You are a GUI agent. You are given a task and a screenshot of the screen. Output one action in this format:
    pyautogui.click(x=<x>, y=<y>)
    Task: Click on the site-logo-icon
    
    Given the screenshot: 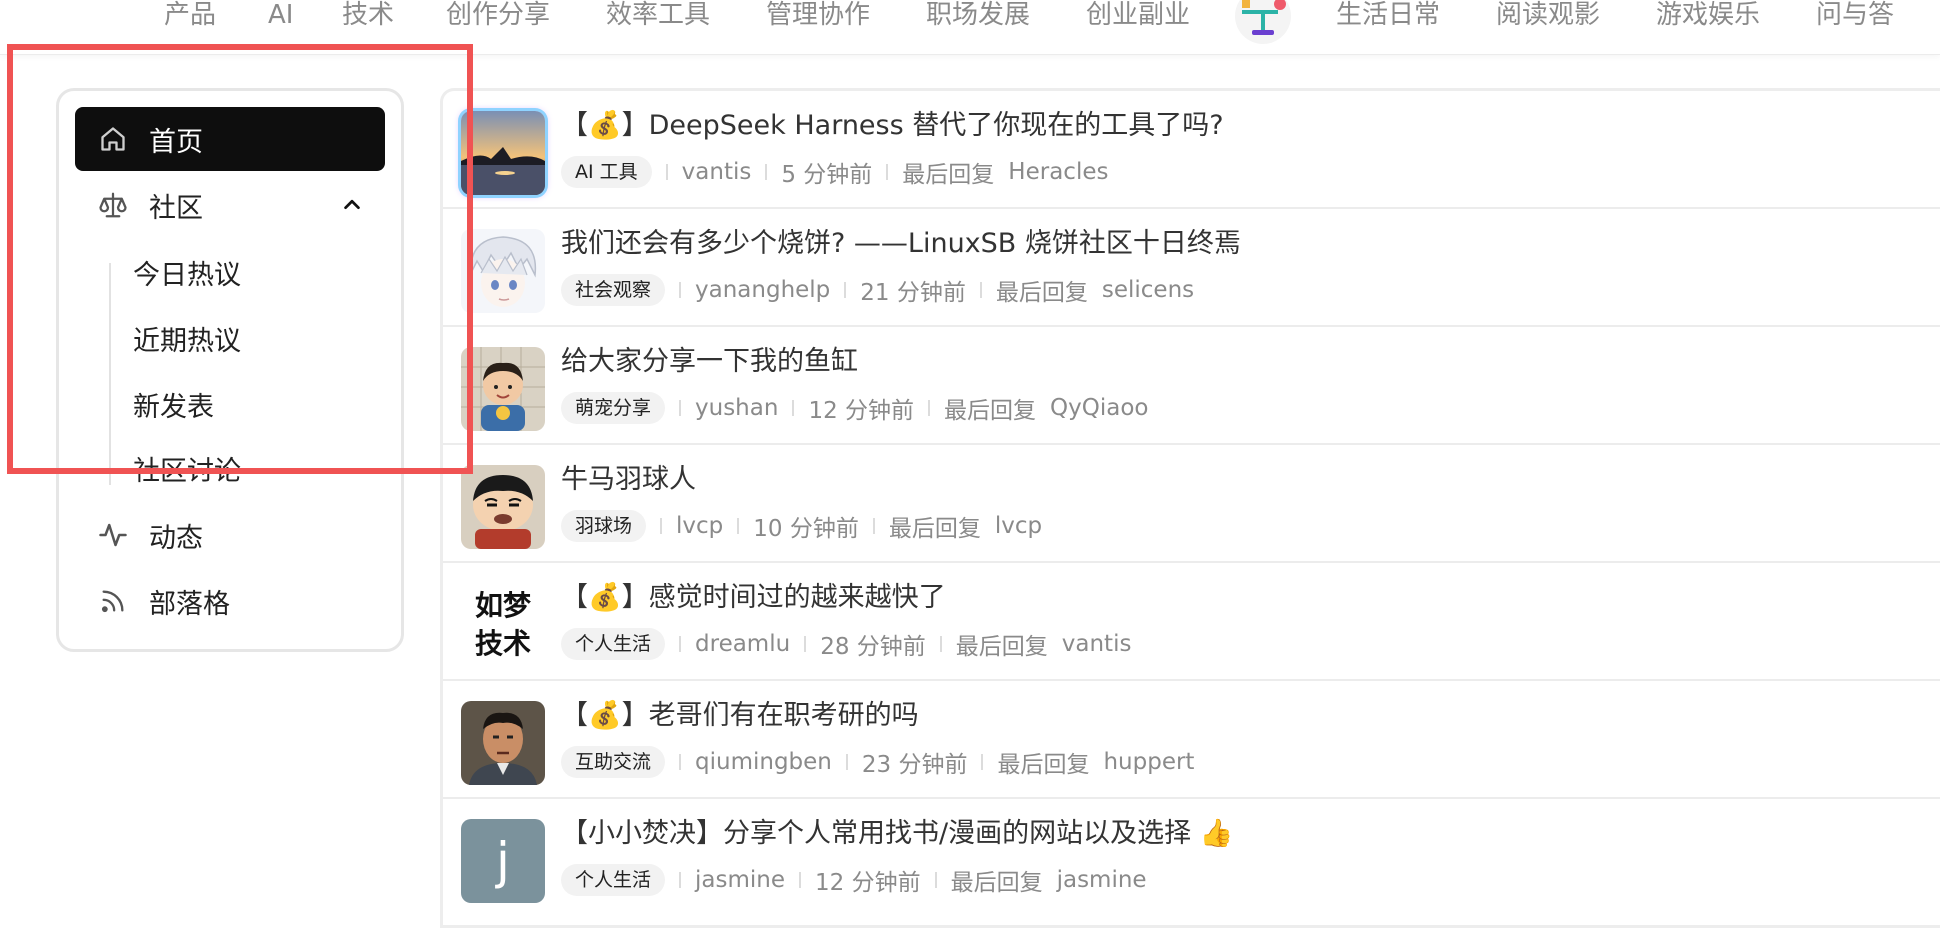 What is the action you would take?
    pyautogui.click(x=1263, y=23)
    